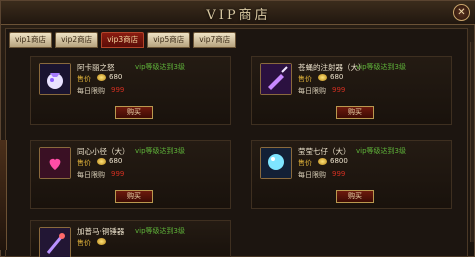 This screenshot has width=475, height=257. Describe the element at coordinates (351, 174) in the screenshot. I see `shop-item-card: 莹莹七仔（大） vip等级达到3级 售价 6800 每日限购 999 购买` at that location.